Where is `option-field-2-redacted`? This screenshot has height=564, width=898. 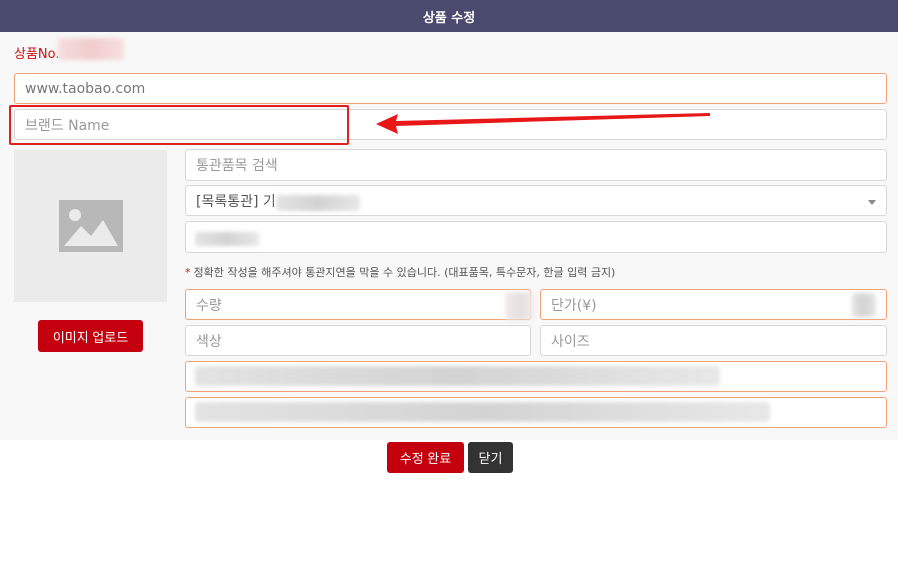
option-field-2-redacted is located at coordinates (482, 412).